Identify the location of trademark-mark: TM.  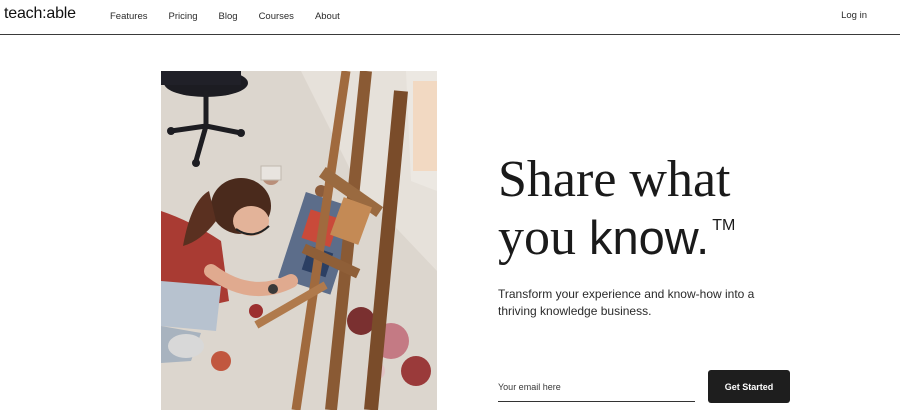
(724, 225).